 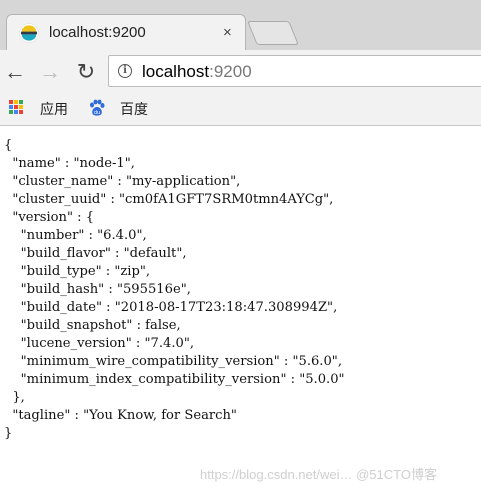 What do you see at coordinates (16, 107) in the screenshot?
I see `apps-grid-icon` at bounding box center [16, 107].